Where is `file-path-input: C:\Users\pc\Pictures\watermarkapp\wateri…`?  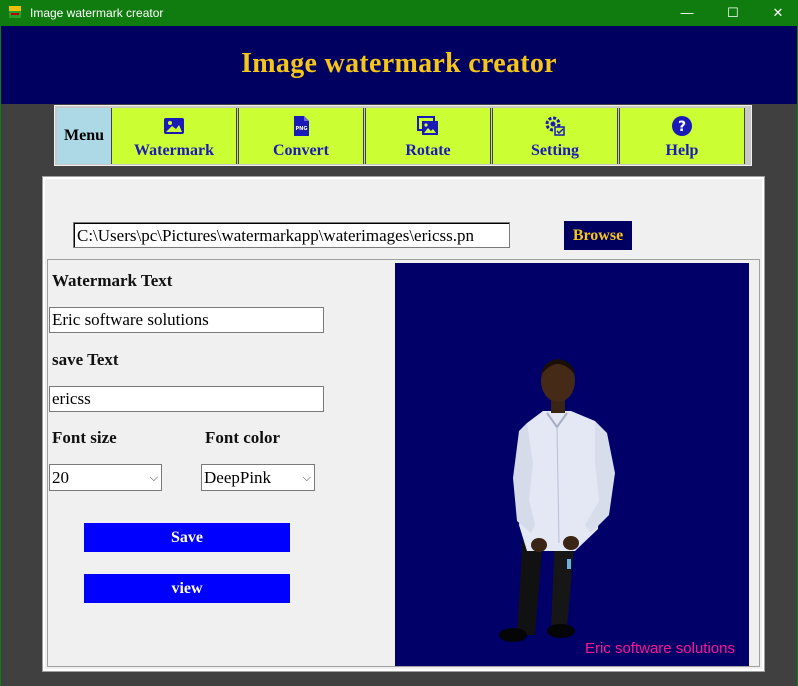 file-path-input: C:\Users\pc\Pictures\watermarkapp\wateri… is located at coordinates (291, 235).